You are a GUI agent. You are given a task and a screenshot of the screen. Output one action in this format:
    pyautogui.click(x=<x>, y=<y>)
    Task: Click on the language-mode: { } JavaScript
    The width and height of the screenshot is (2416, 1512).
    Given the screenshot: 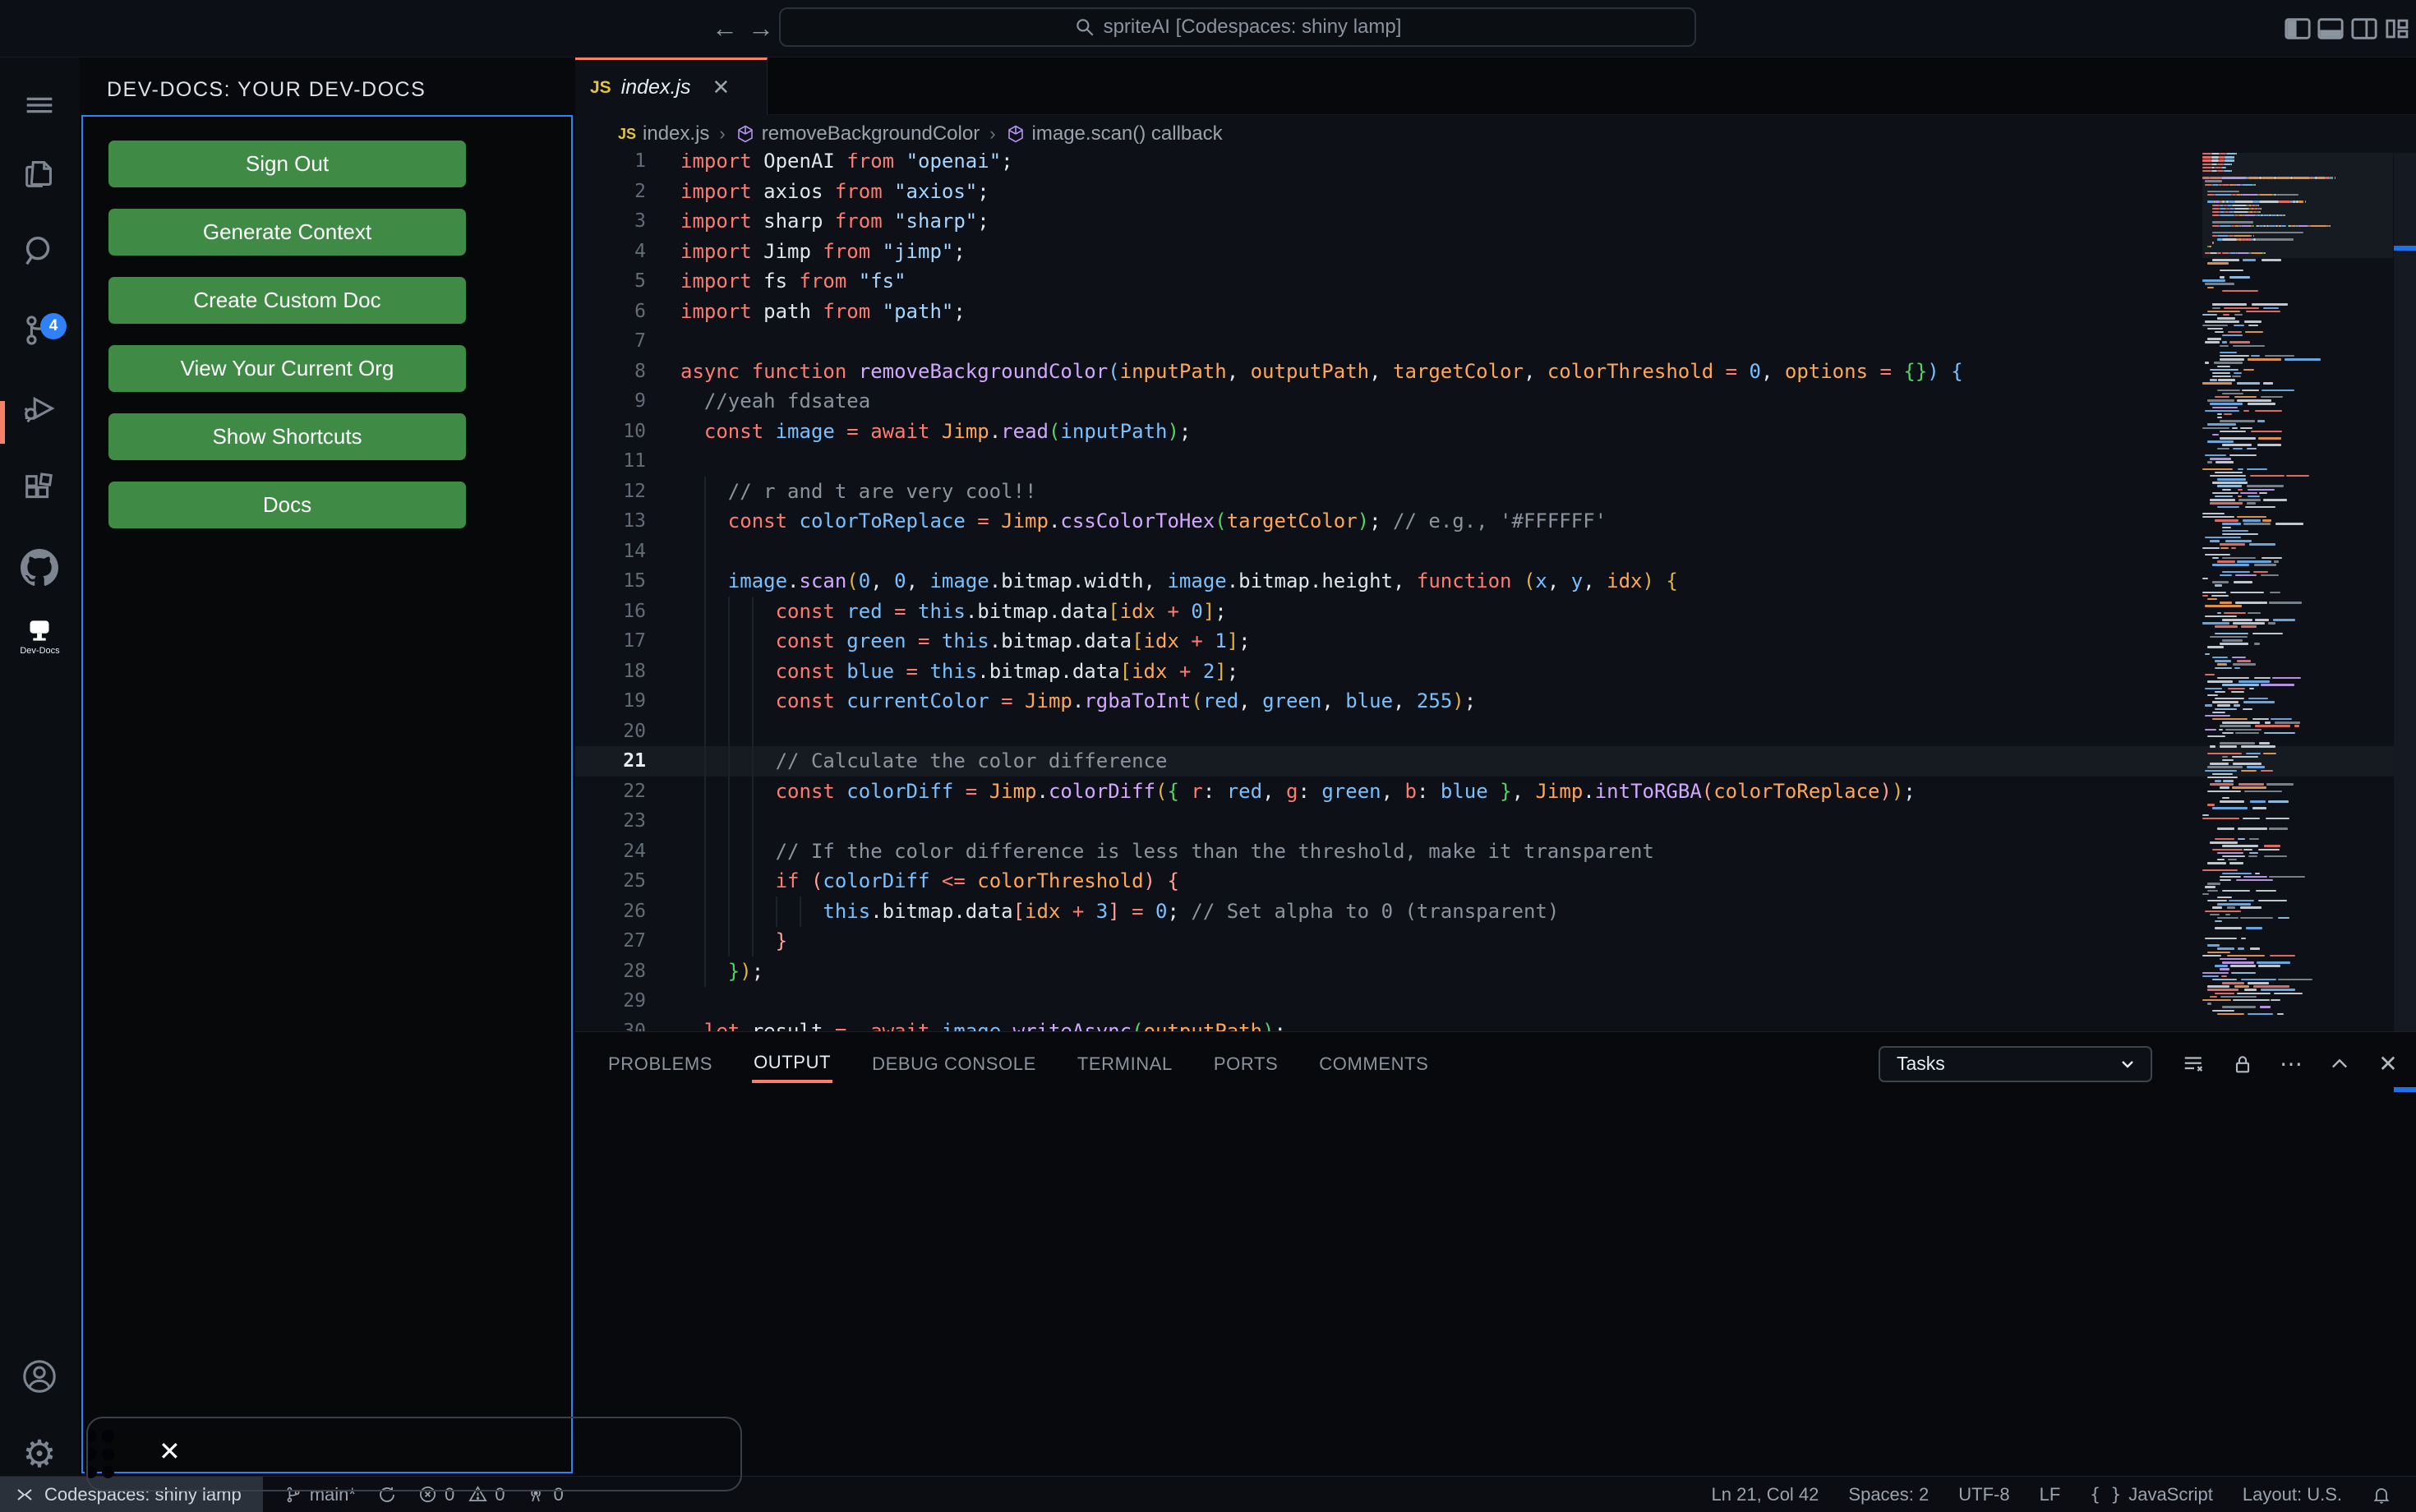 What is the action you would take?
    pyautogui.click(x=2151, y=1494)
    